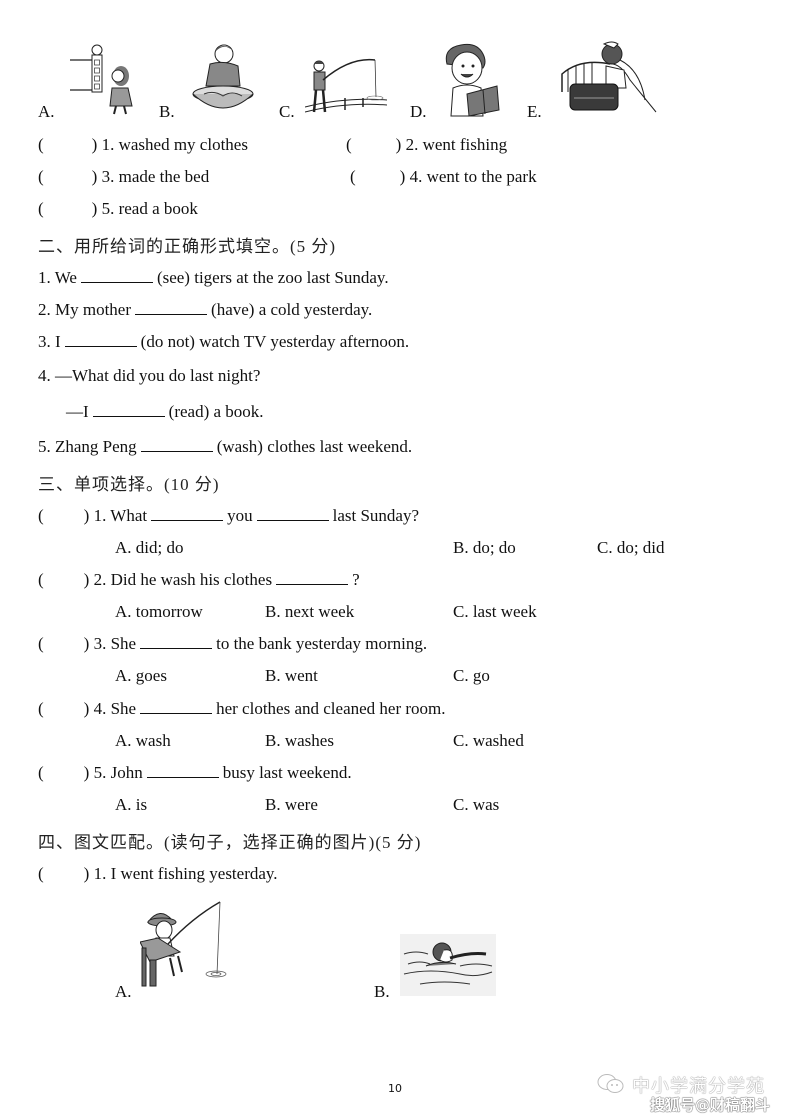 Image resolution: width=790 pixels, height=1118 pixels. I want to click on page-number: 10, so click(395, 1088).